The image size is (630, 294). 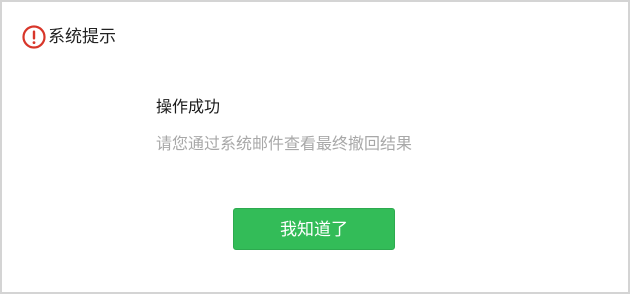 What do you see at coordinates (34, 37) in the screenshot?
I see `exclamation-circle-icon` at bounding box center [34, 37].